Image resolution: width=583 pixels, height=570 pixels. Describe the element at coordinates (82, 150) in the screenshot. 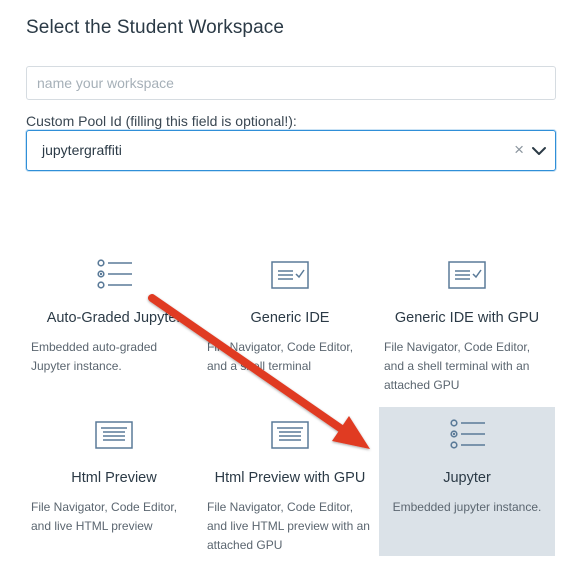

I see `pool-id-value: jupytergraffiti` at that location.